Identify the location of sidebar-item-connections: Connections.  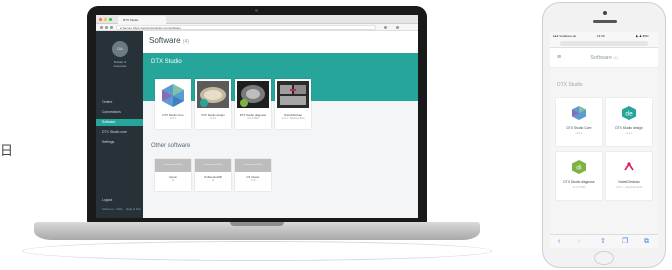
(119, 112).